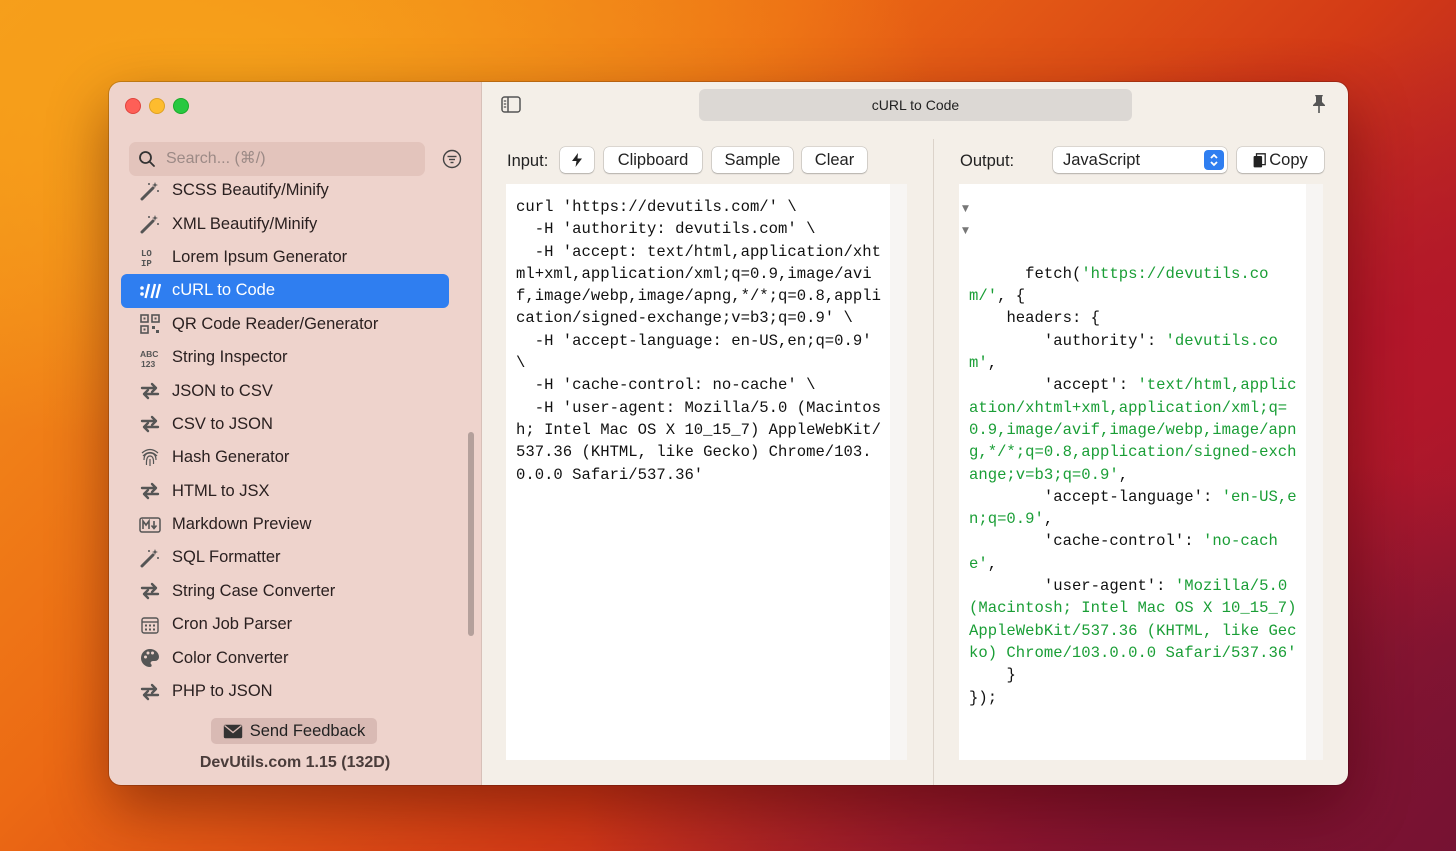  What do you see at coordinates (1053, 273) in the screenshot?
I see `code-token: fetch(` at bounding box center [1053, 273].